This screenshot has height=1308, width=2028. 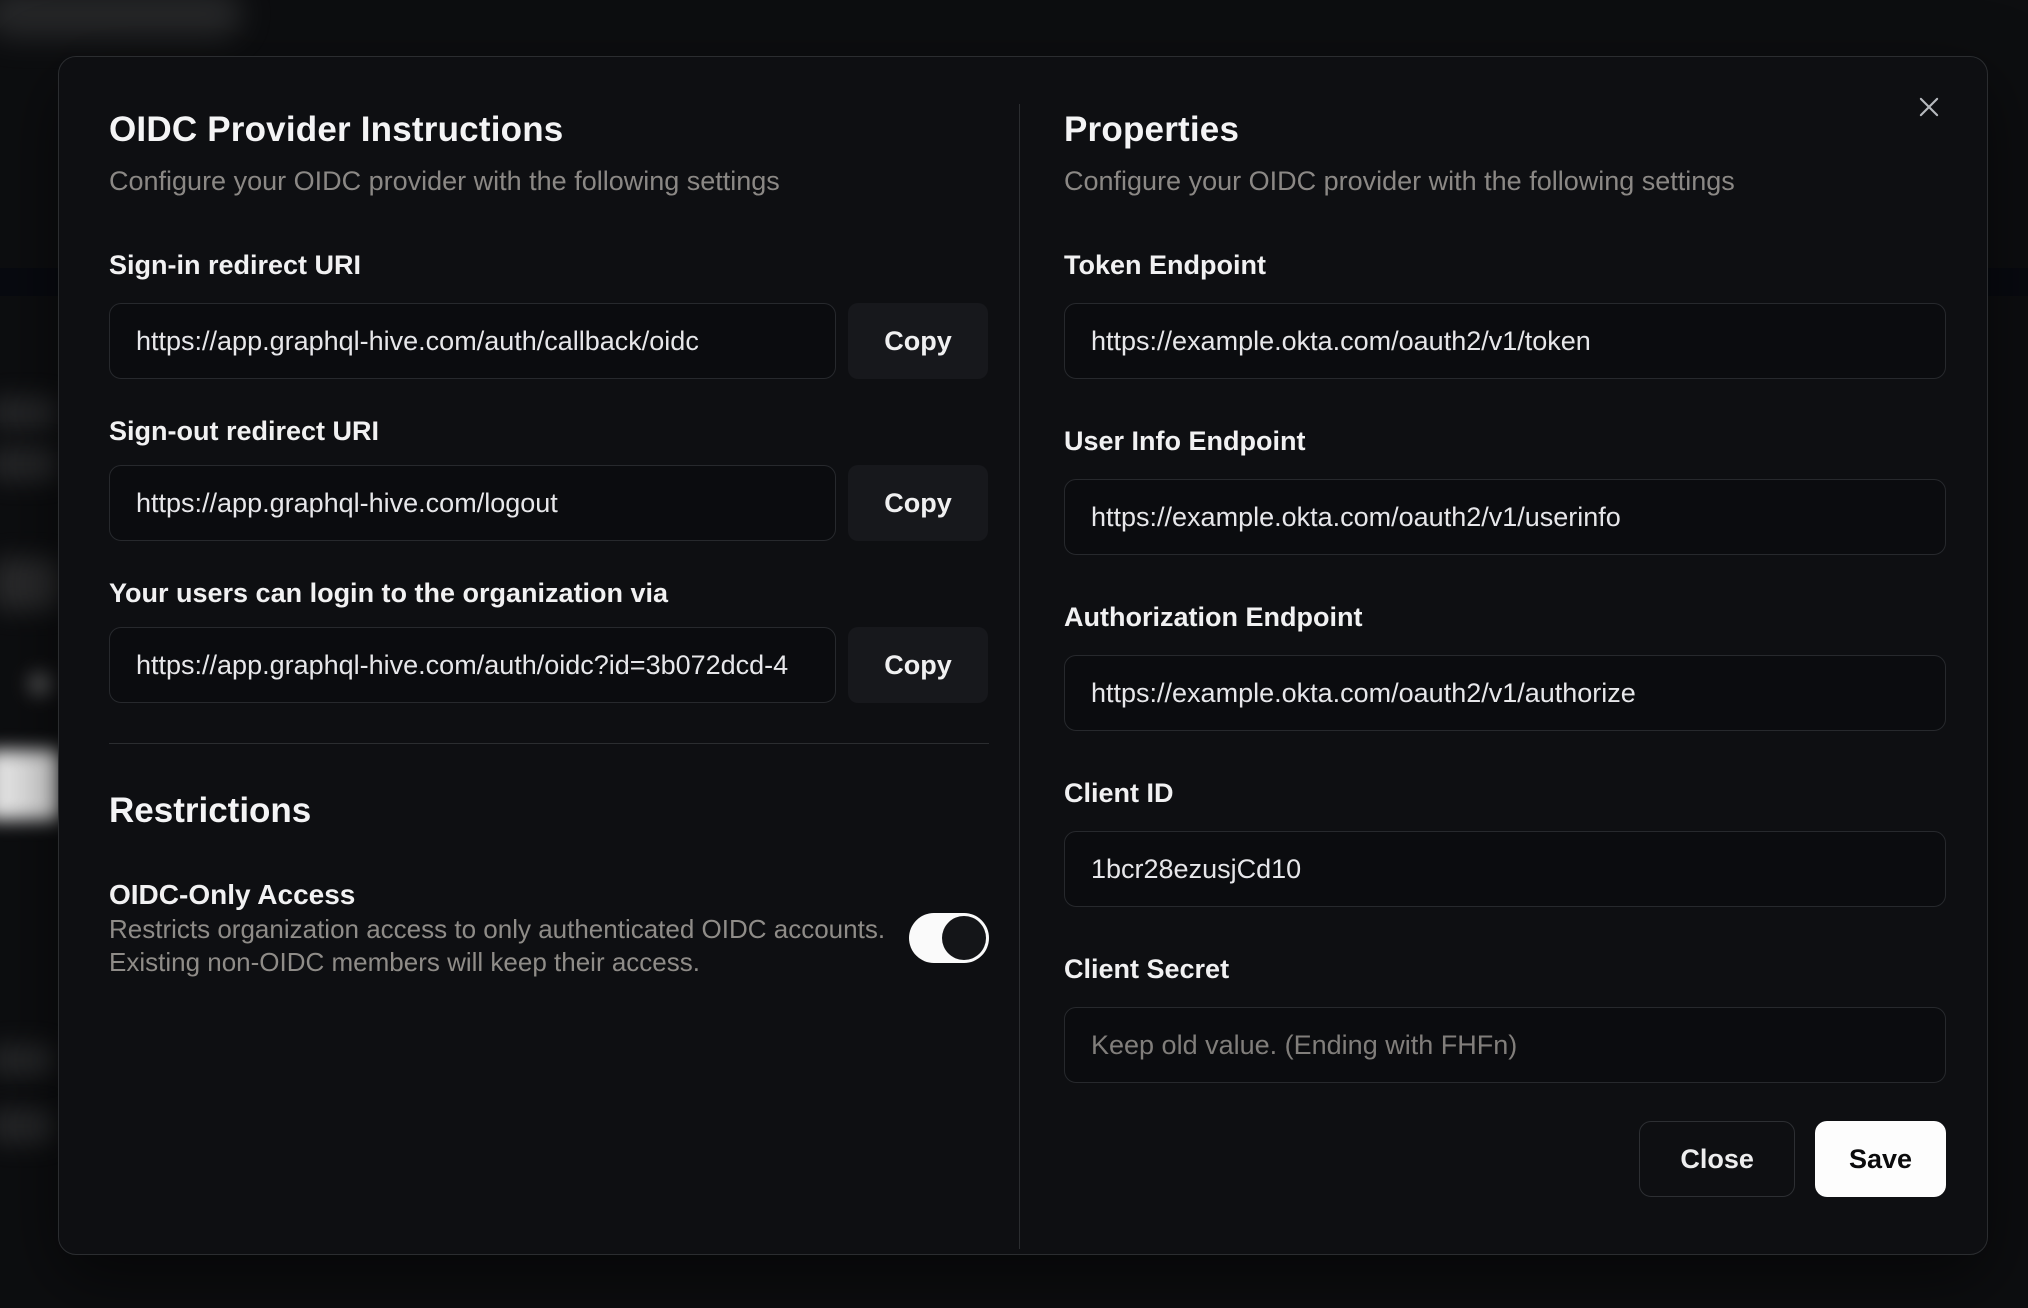 What do you see at coordinates (1880, 1159) in the screenshot?
I see `save-button: Save` at bounding box center [1880, 1159].